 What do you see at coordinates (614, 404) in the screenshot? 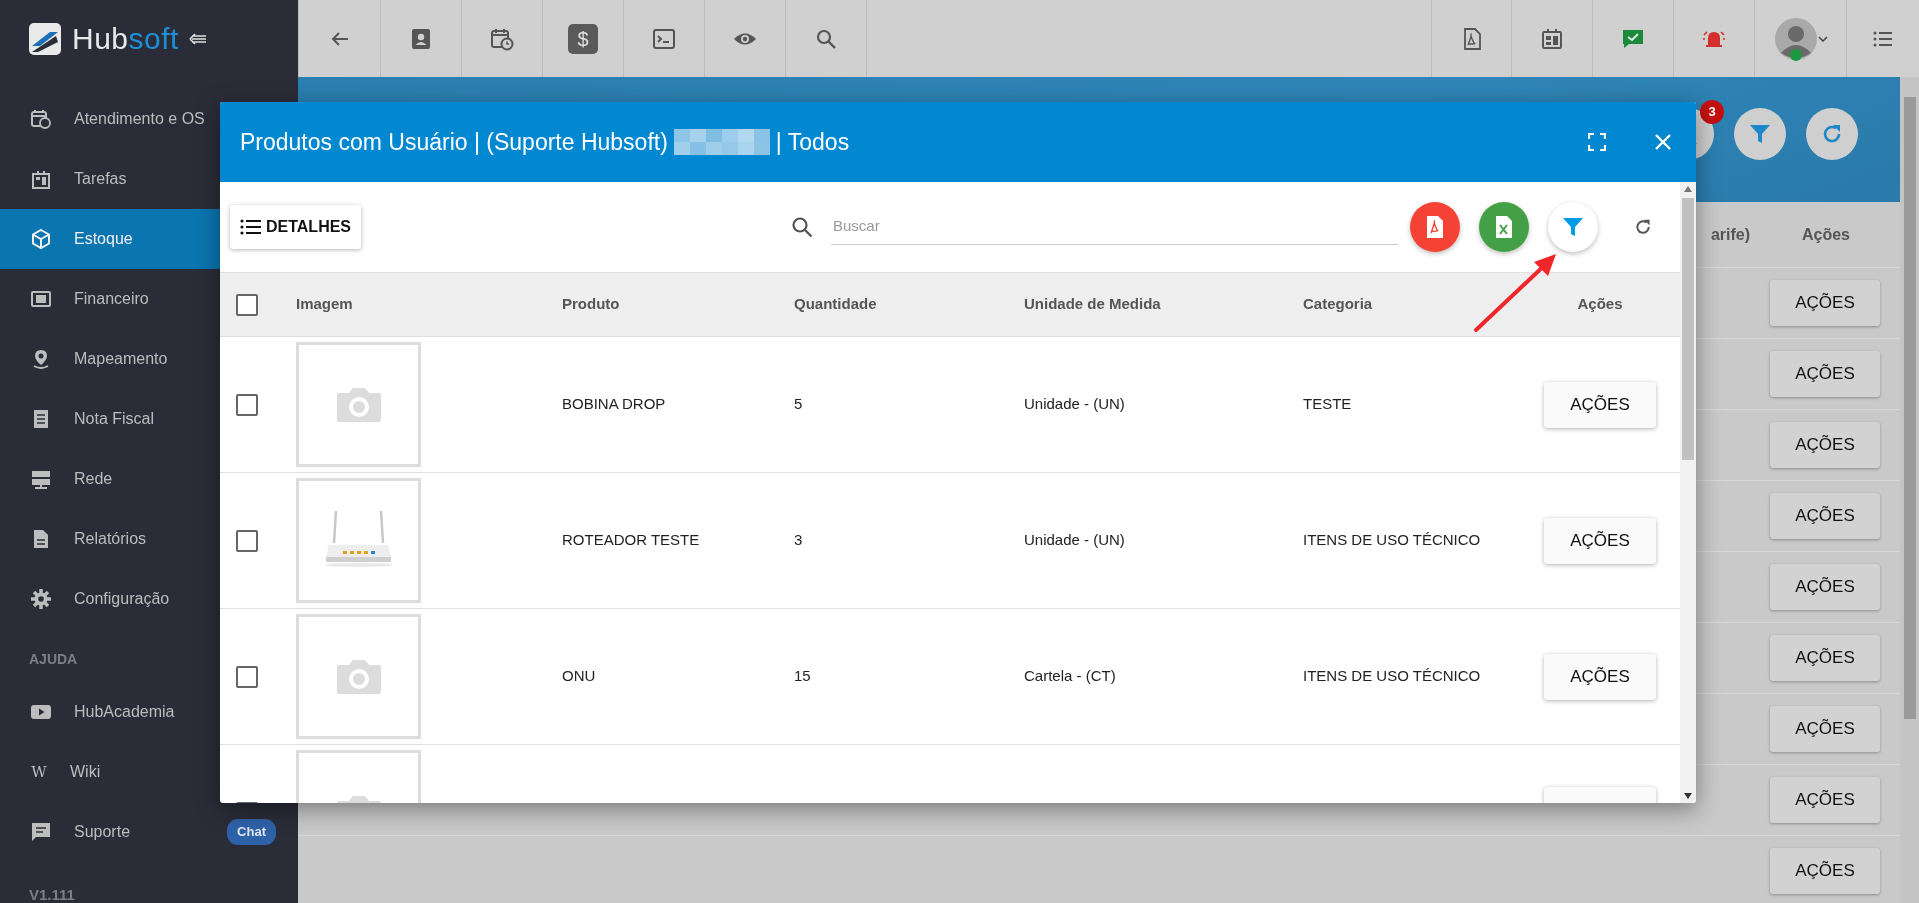
I see `table-cell: BOBINA DROP` at bounding box center [614, 404].